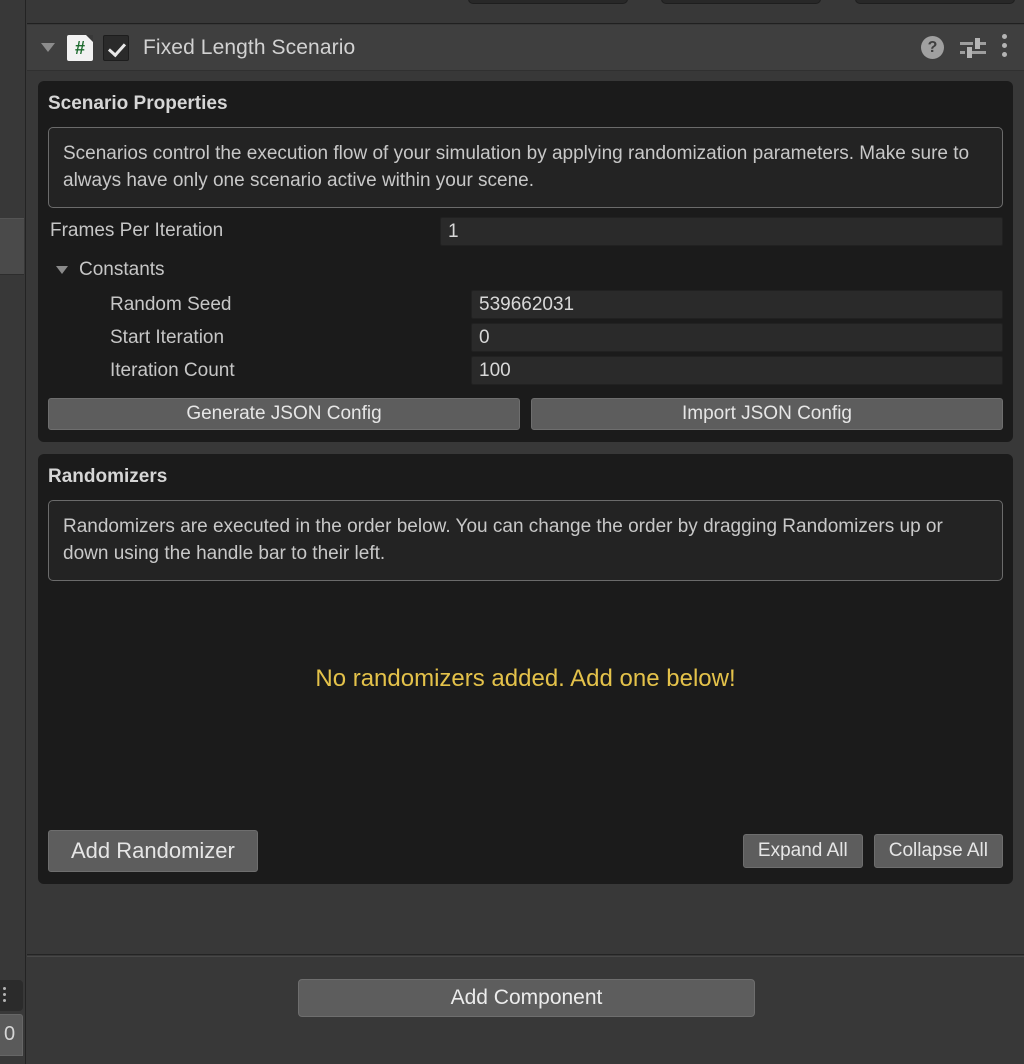 The width and height of the screenshot is (1024, 1064). What do you see at coordinates (138, 103) in the screenshot?
I see `scenario-properties-title: Scenario Properties` at bounding box center [138, 103].